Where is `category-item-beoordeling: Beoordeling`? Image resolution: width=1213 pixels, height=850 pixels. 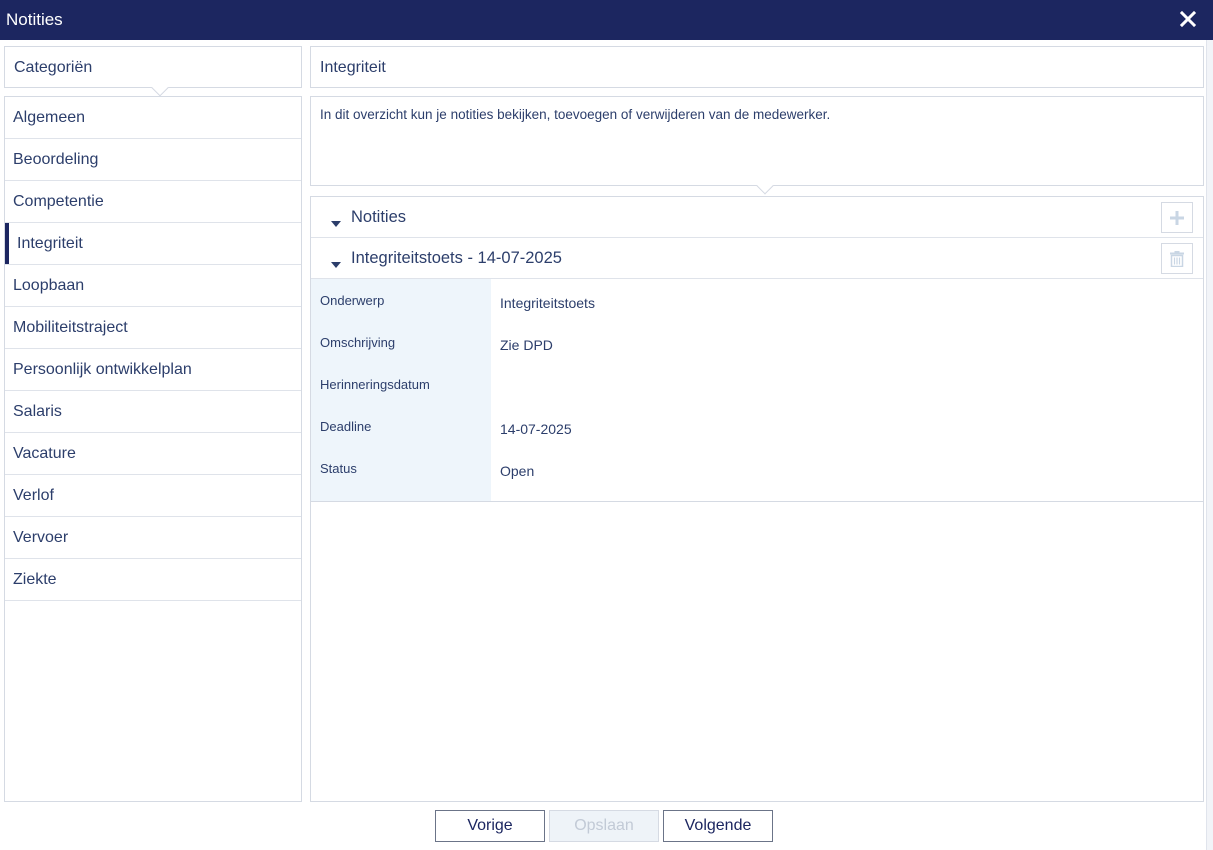 category-item-beoordeling: Beoordeling is located at coordinates (153, 160).